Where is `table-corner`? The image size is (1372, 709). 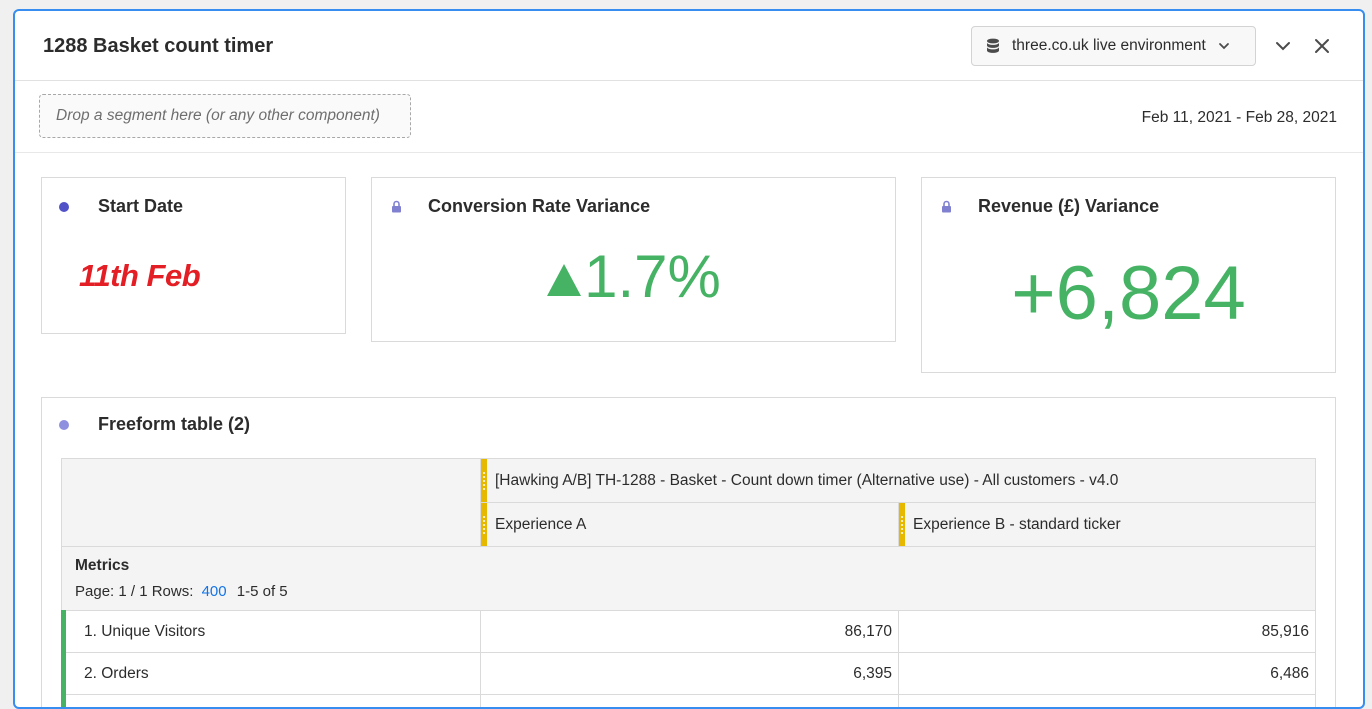 table-corner is located at coordinates (271, 503).